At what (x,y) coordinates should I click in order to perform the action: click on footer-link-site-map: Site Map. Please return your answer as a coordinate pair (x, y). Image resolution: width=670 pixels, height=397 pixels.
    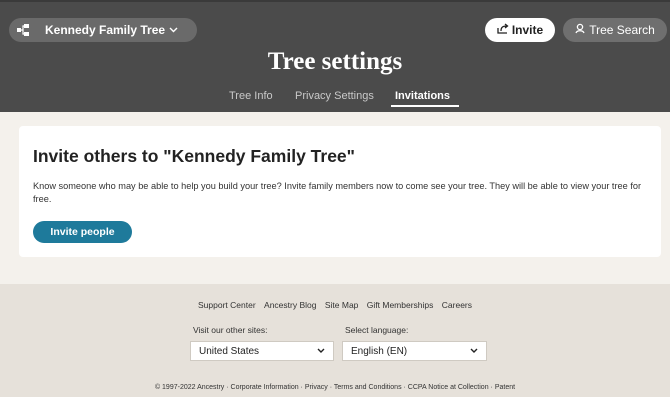
    Looking at the image, I should click on (342, 305).